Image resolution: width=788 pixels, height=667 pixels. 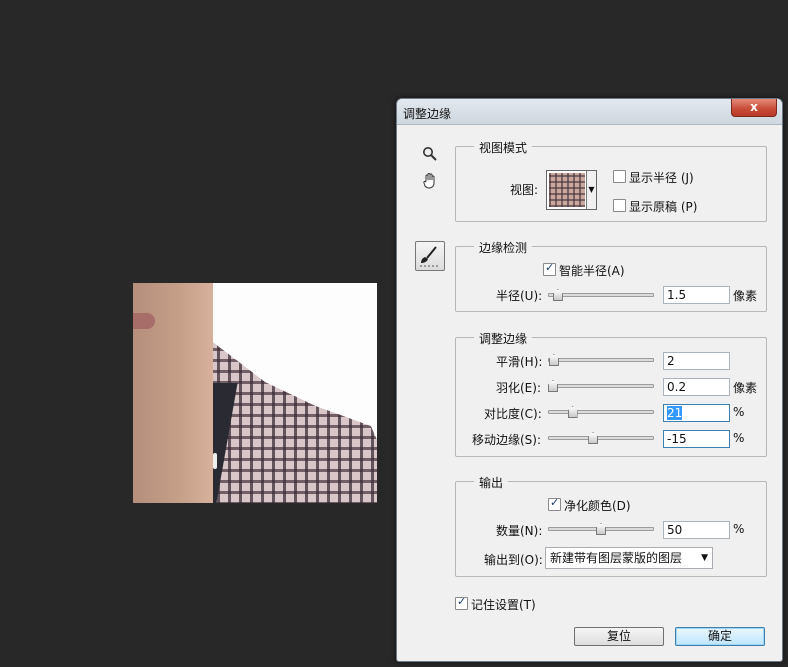 I want to click on contrast-slider-thumb, so click(x=572, y=412).